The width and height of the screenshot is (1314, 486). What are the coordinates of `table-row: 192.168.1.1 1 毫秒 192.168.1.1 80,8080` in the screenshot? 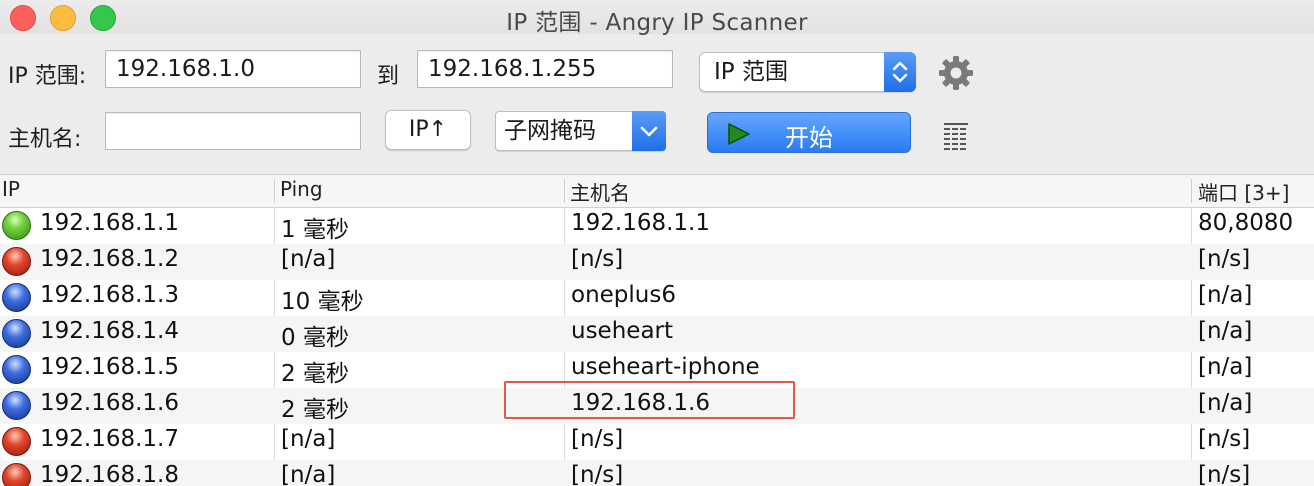 It's located at (657, 226).